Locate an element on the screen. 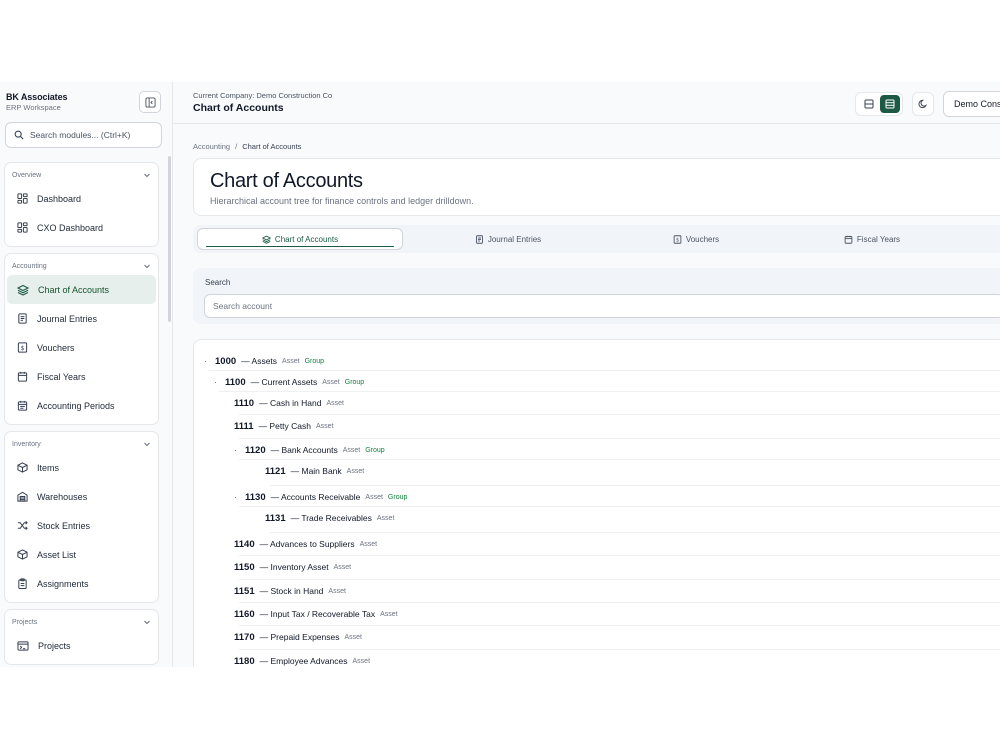  comfortable-view-button is located at coordinates (889, 104).